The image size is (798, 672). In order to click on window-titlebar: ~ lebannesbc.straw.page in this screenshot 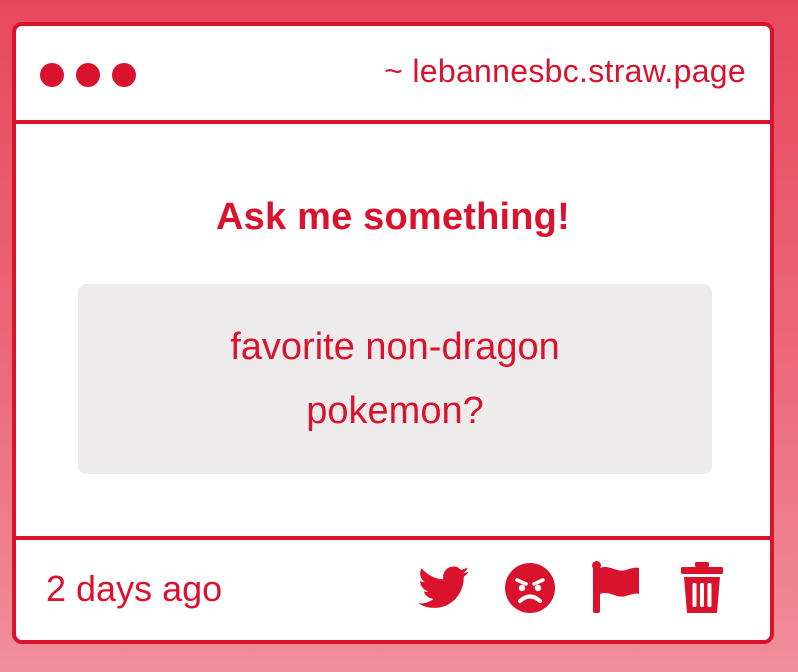, I will do `click(393, 75)`.